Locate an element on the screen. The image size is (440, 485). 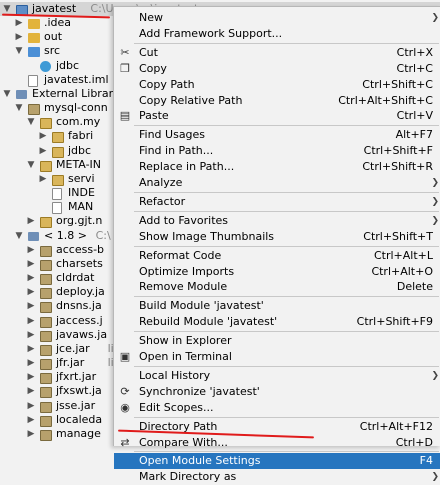
tree-node-path: C:\ is located at coordinates (103, 235).